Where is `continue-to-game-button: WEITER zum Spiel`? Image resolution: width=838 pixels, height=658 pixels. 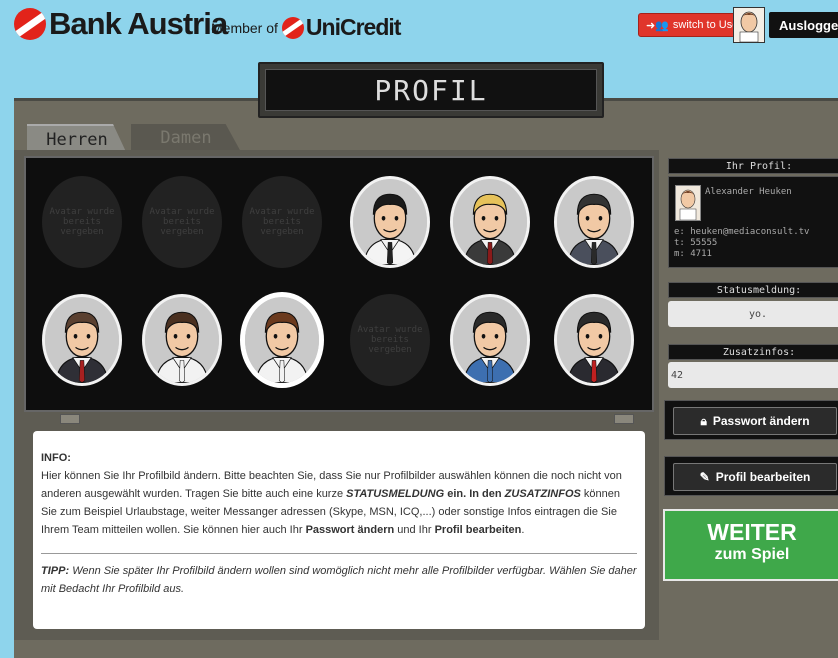 continue-to-game-button: WEITER zum Spiel is located at coordinates (750, 545).